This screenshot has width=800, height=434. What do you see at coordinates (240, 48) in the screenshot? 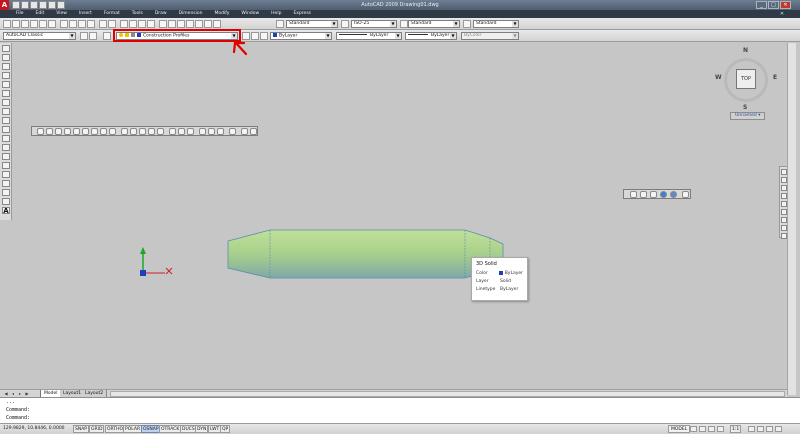
I see `annotation-arrow-icon` at bounding box center [240, 48].